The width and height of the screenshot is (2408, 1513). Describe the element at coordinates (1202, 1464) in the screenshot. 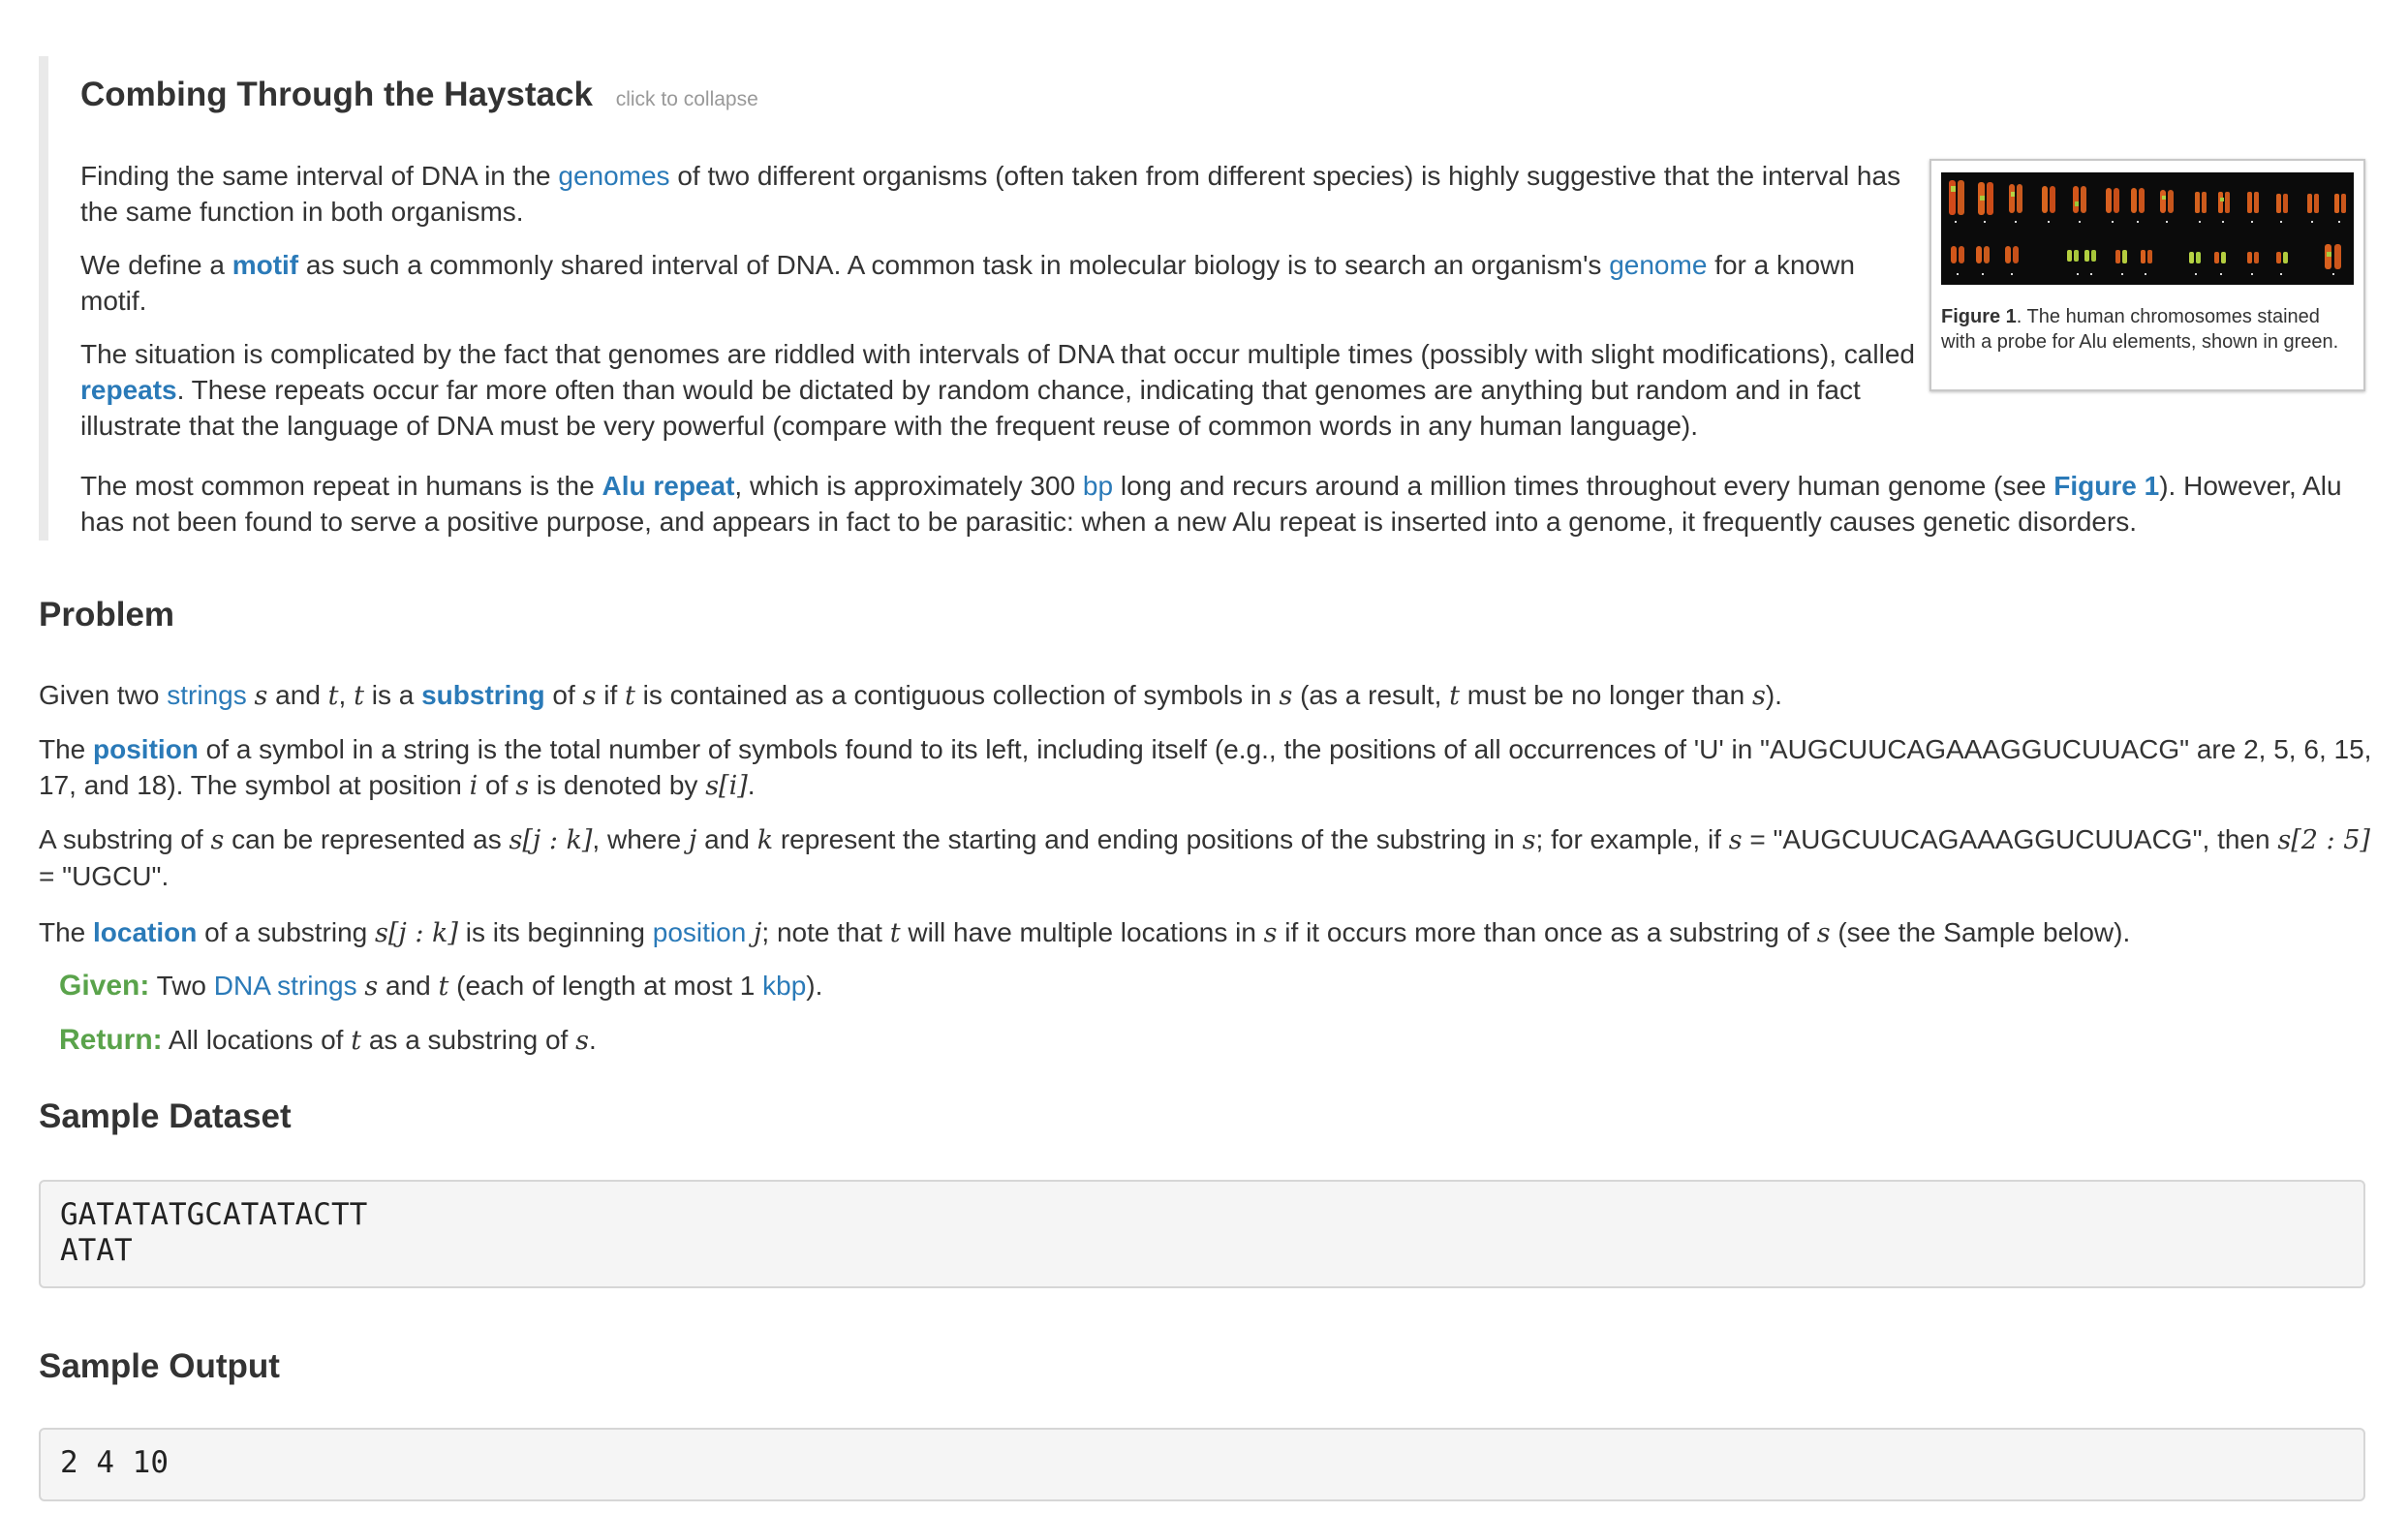

I see `sample-output-box: 2 4 10` at that location.